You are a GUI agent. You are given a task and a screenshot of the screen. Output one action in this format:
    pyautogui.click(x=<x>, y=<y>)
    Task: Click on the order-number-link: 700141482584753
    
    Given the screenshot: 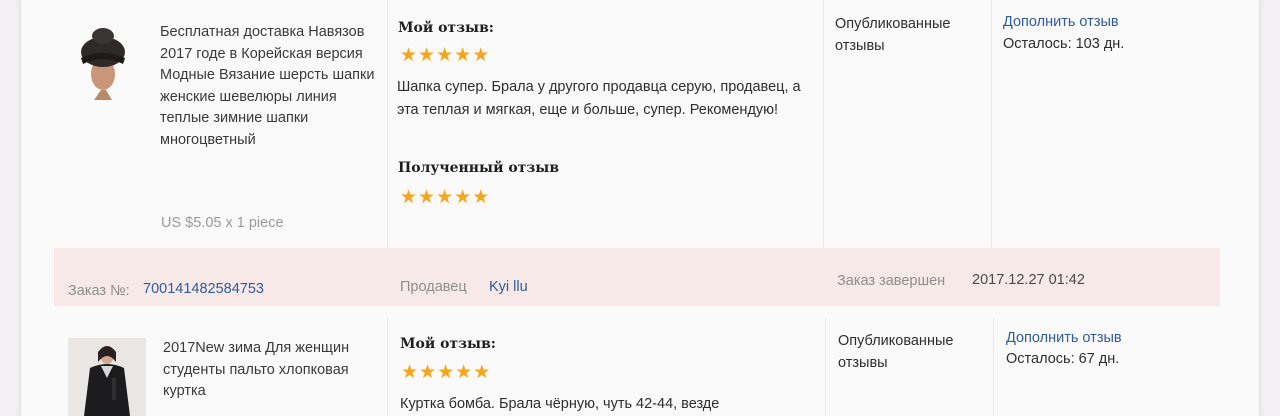 What is the action you would take?
    pyautogui.click(x=203, y=289)
    